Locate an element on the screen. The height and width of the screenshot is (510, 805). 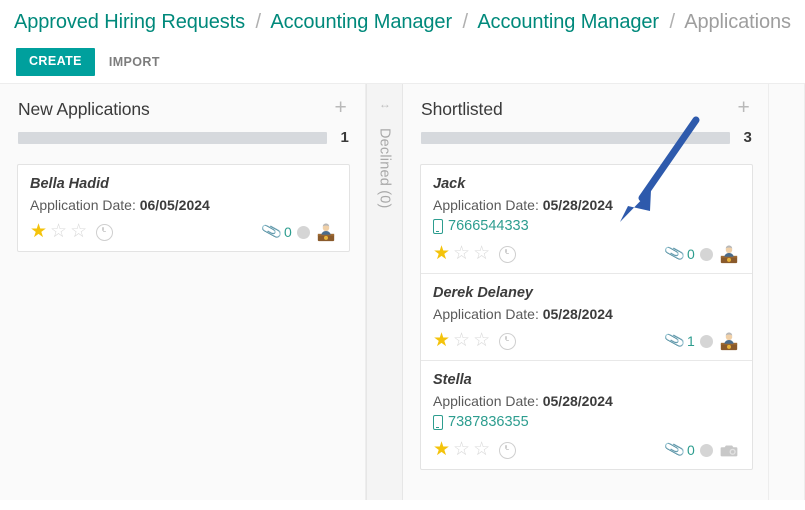
column-progress-row: 1 is located at coordinates (182, 133).